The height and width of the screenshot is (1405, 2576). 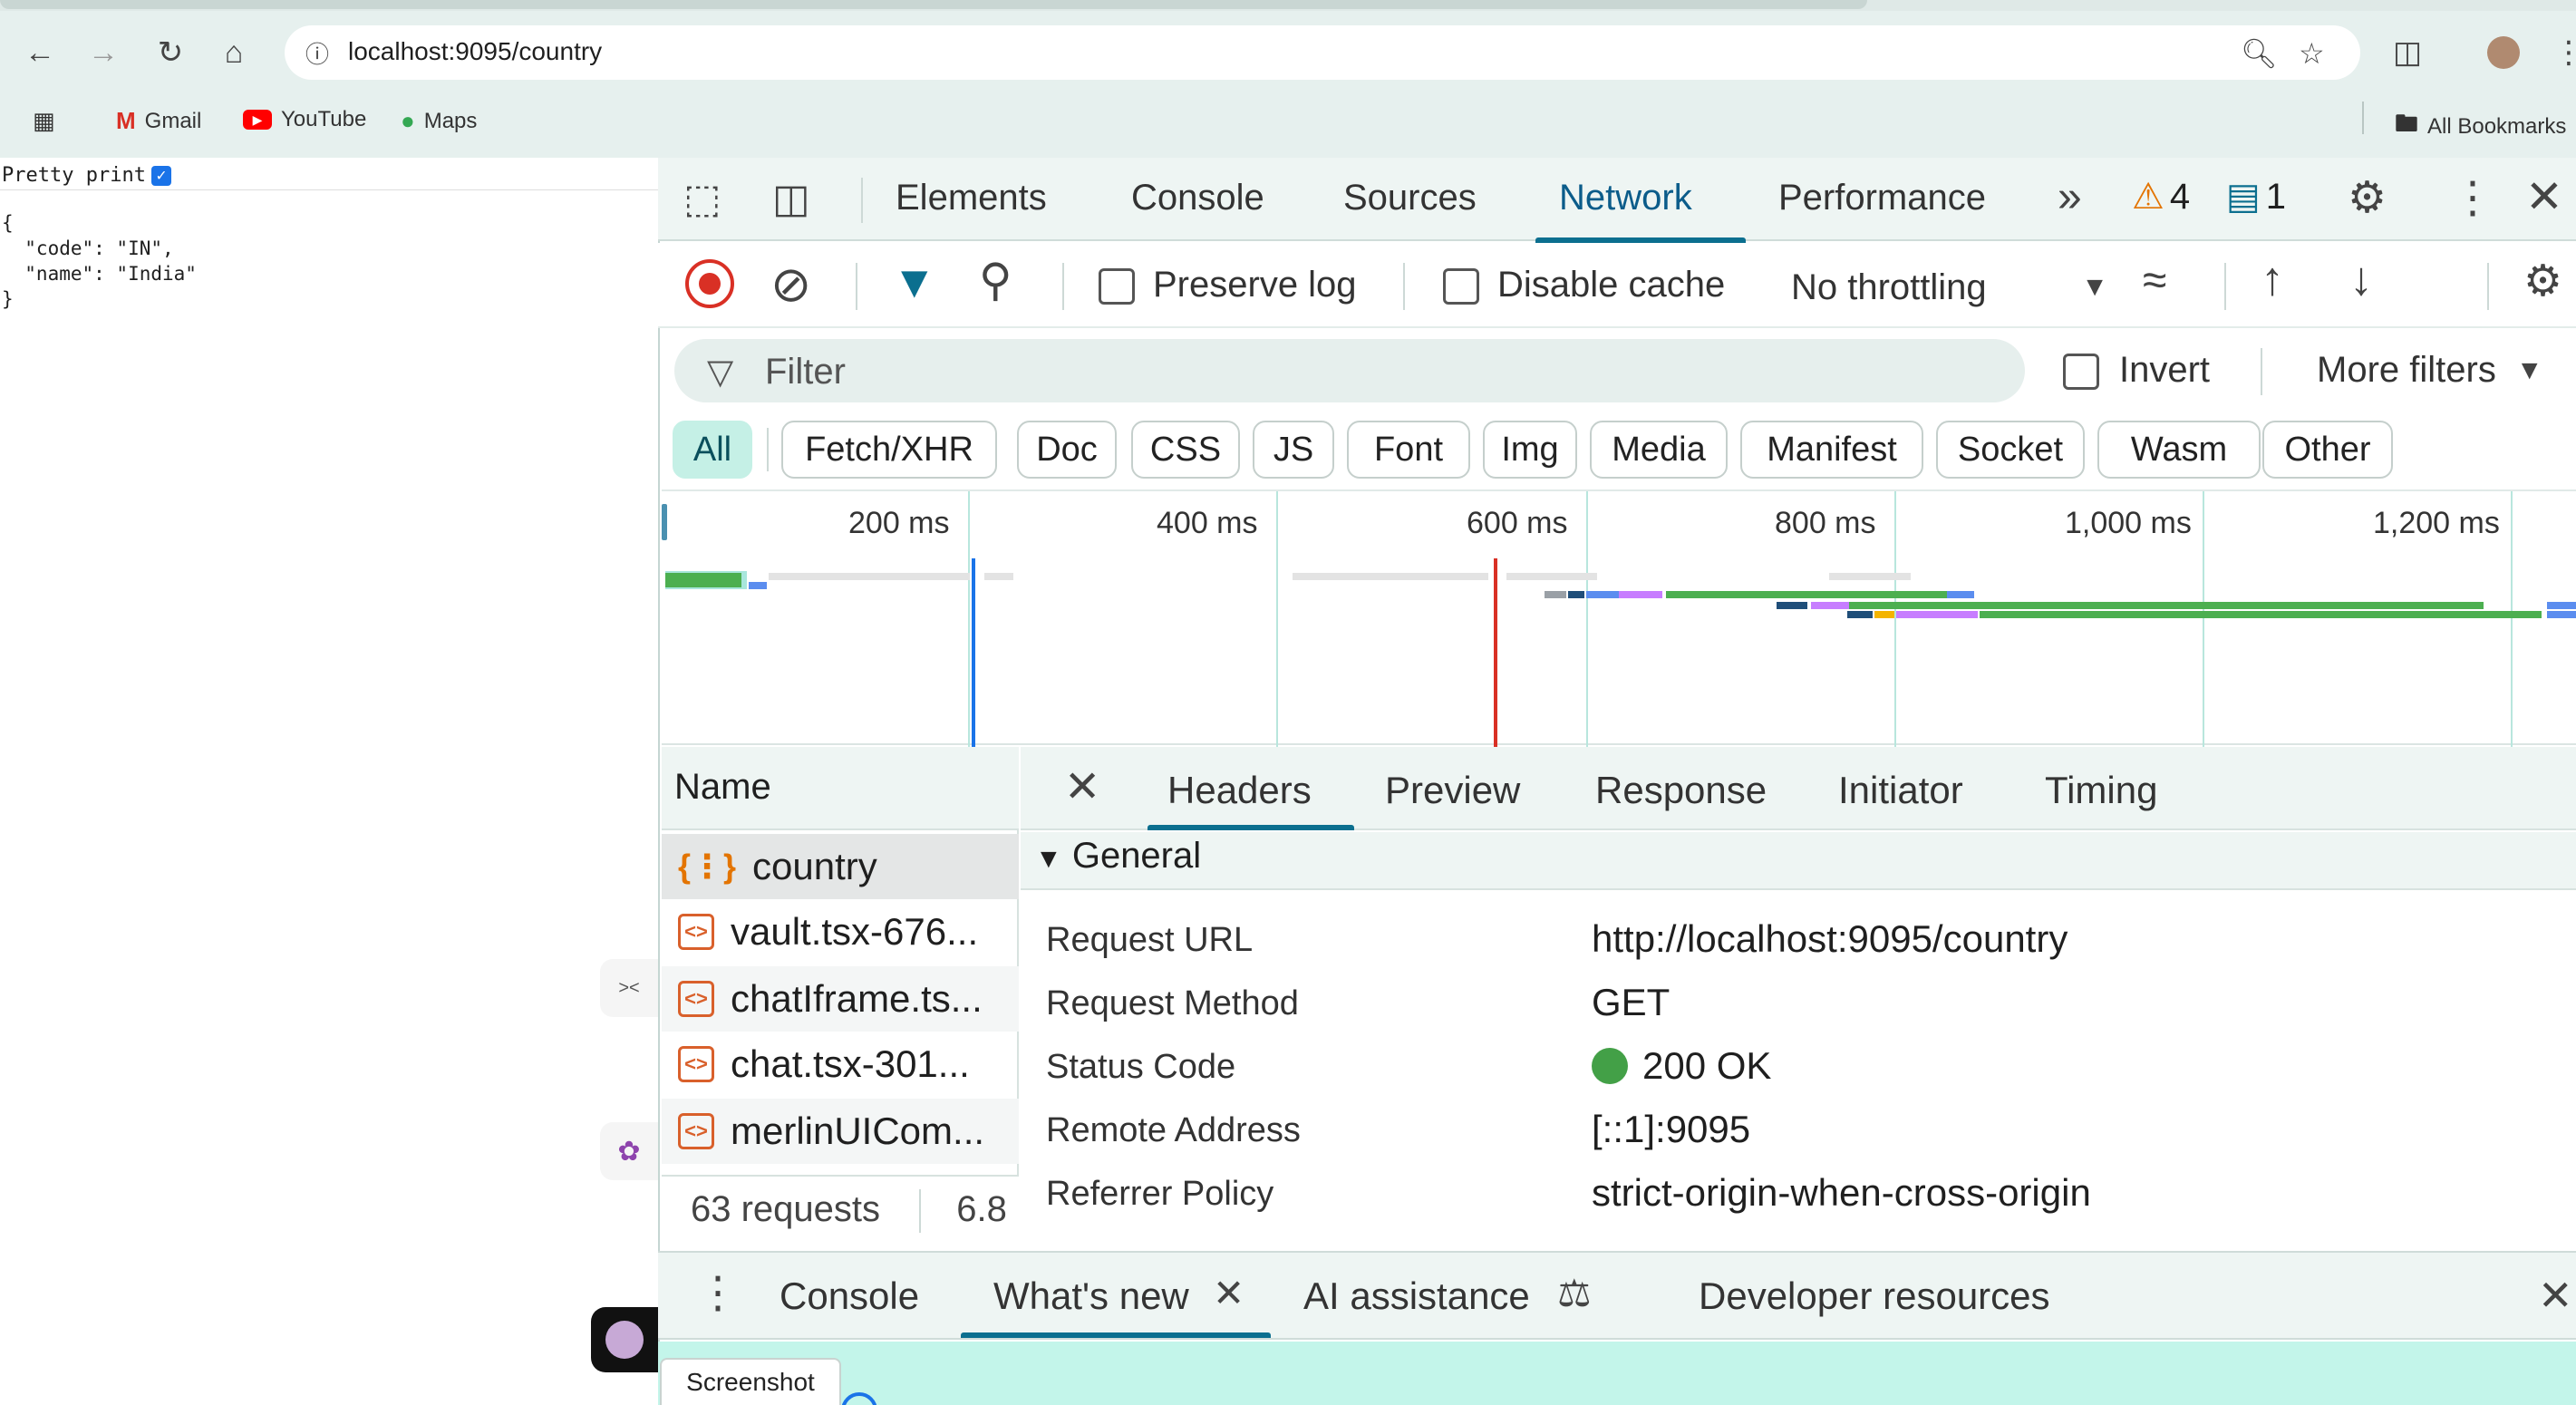 I want to click on bookmark-star-icon: ☆, so click(x=2312, y=54).